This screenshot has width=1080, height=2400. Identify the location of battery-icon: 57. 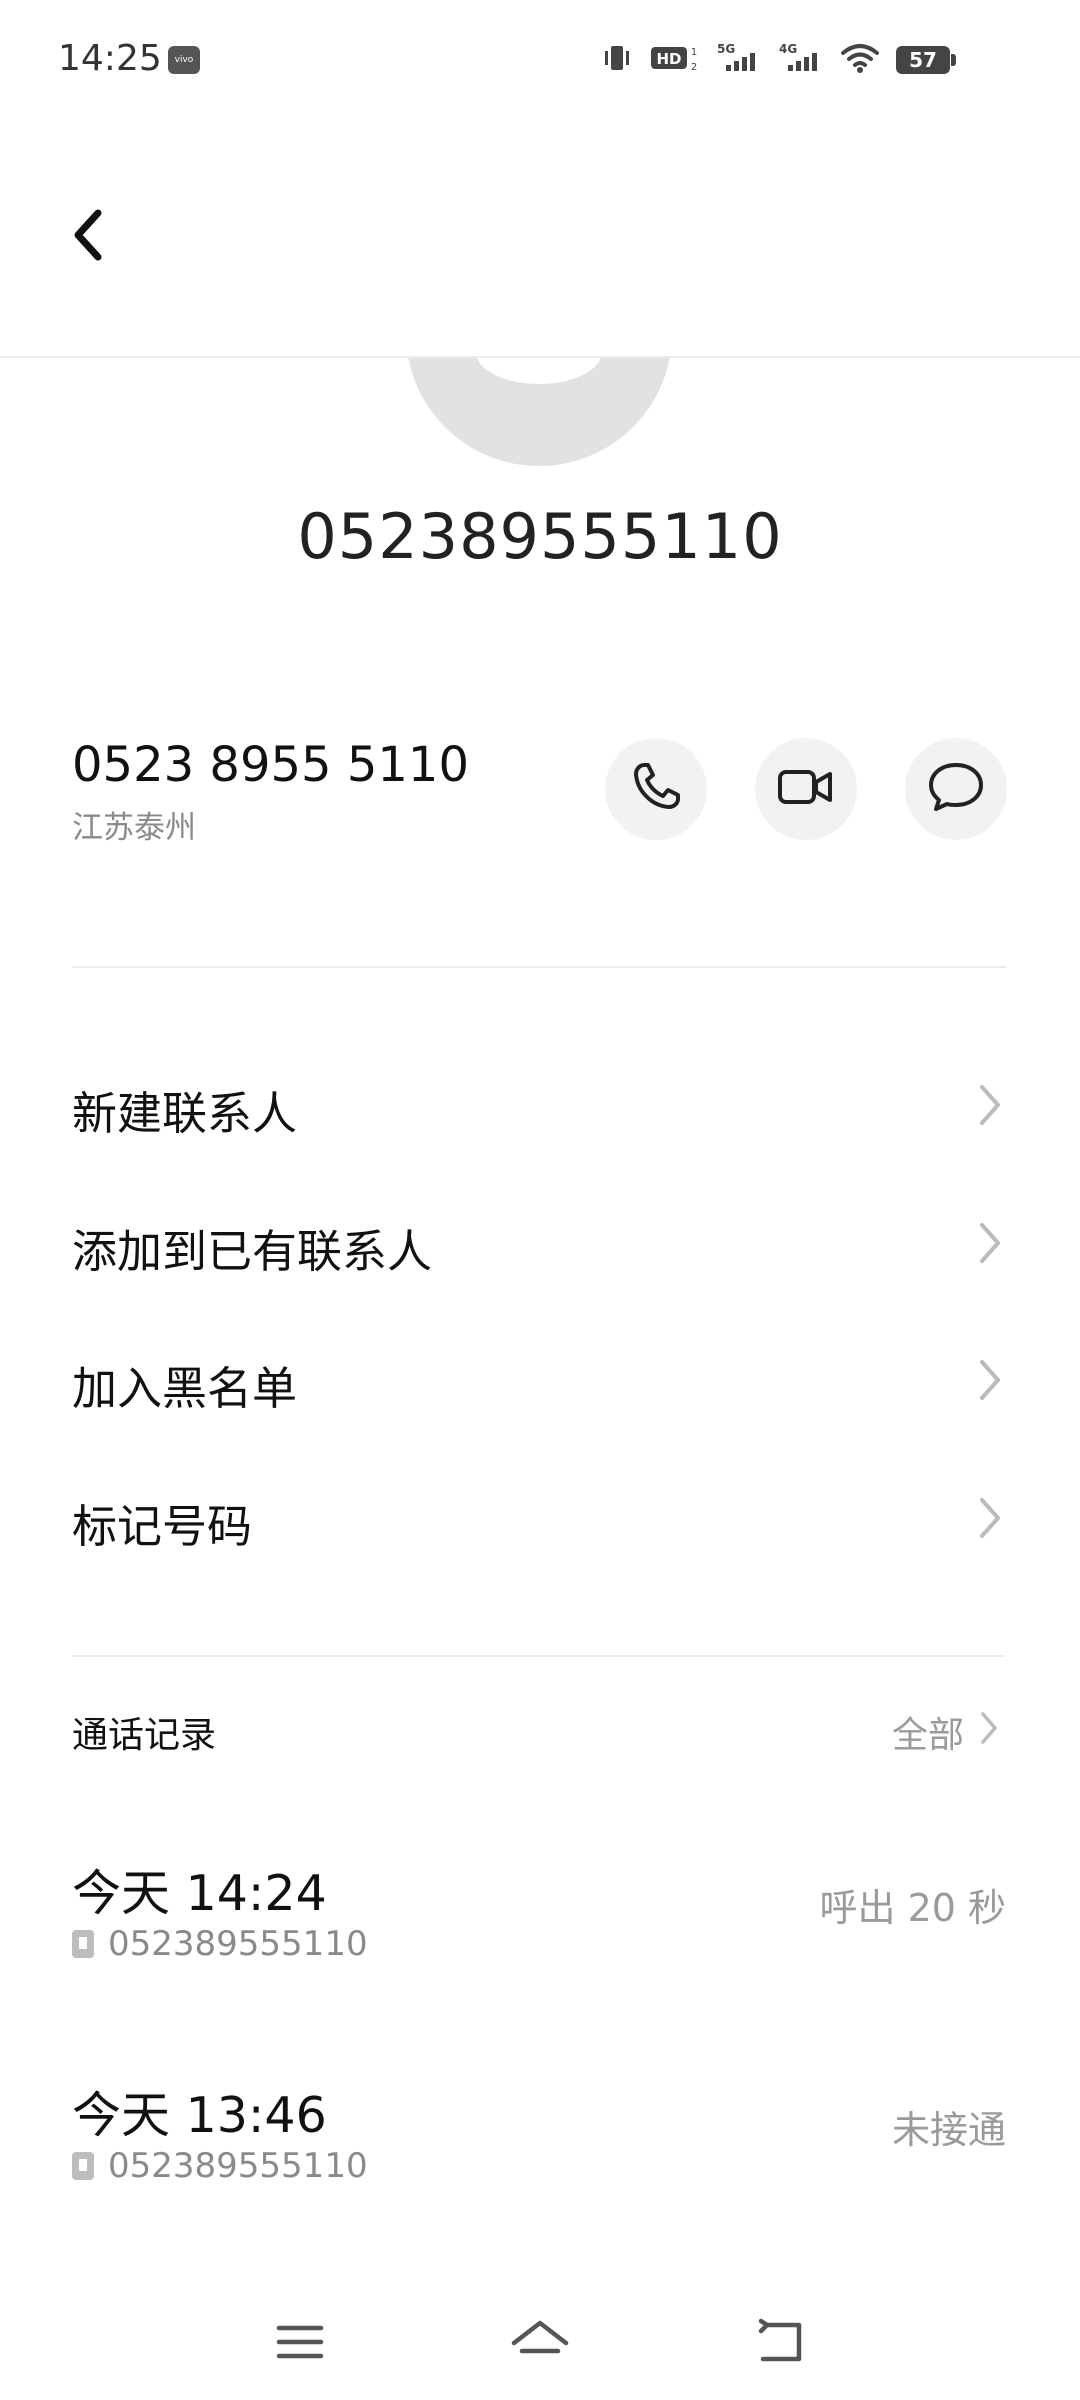
(926, 60).